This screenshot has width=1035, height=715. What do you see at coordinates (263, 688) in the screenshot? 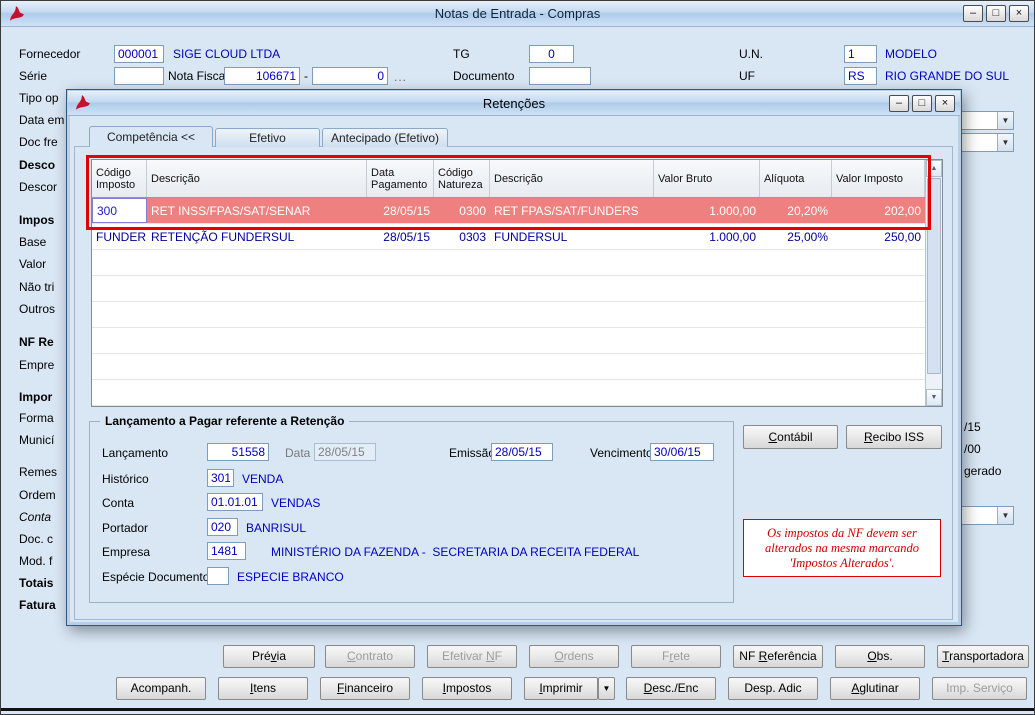
I see `itens-button: Itens` at bounding box center [263, 688].